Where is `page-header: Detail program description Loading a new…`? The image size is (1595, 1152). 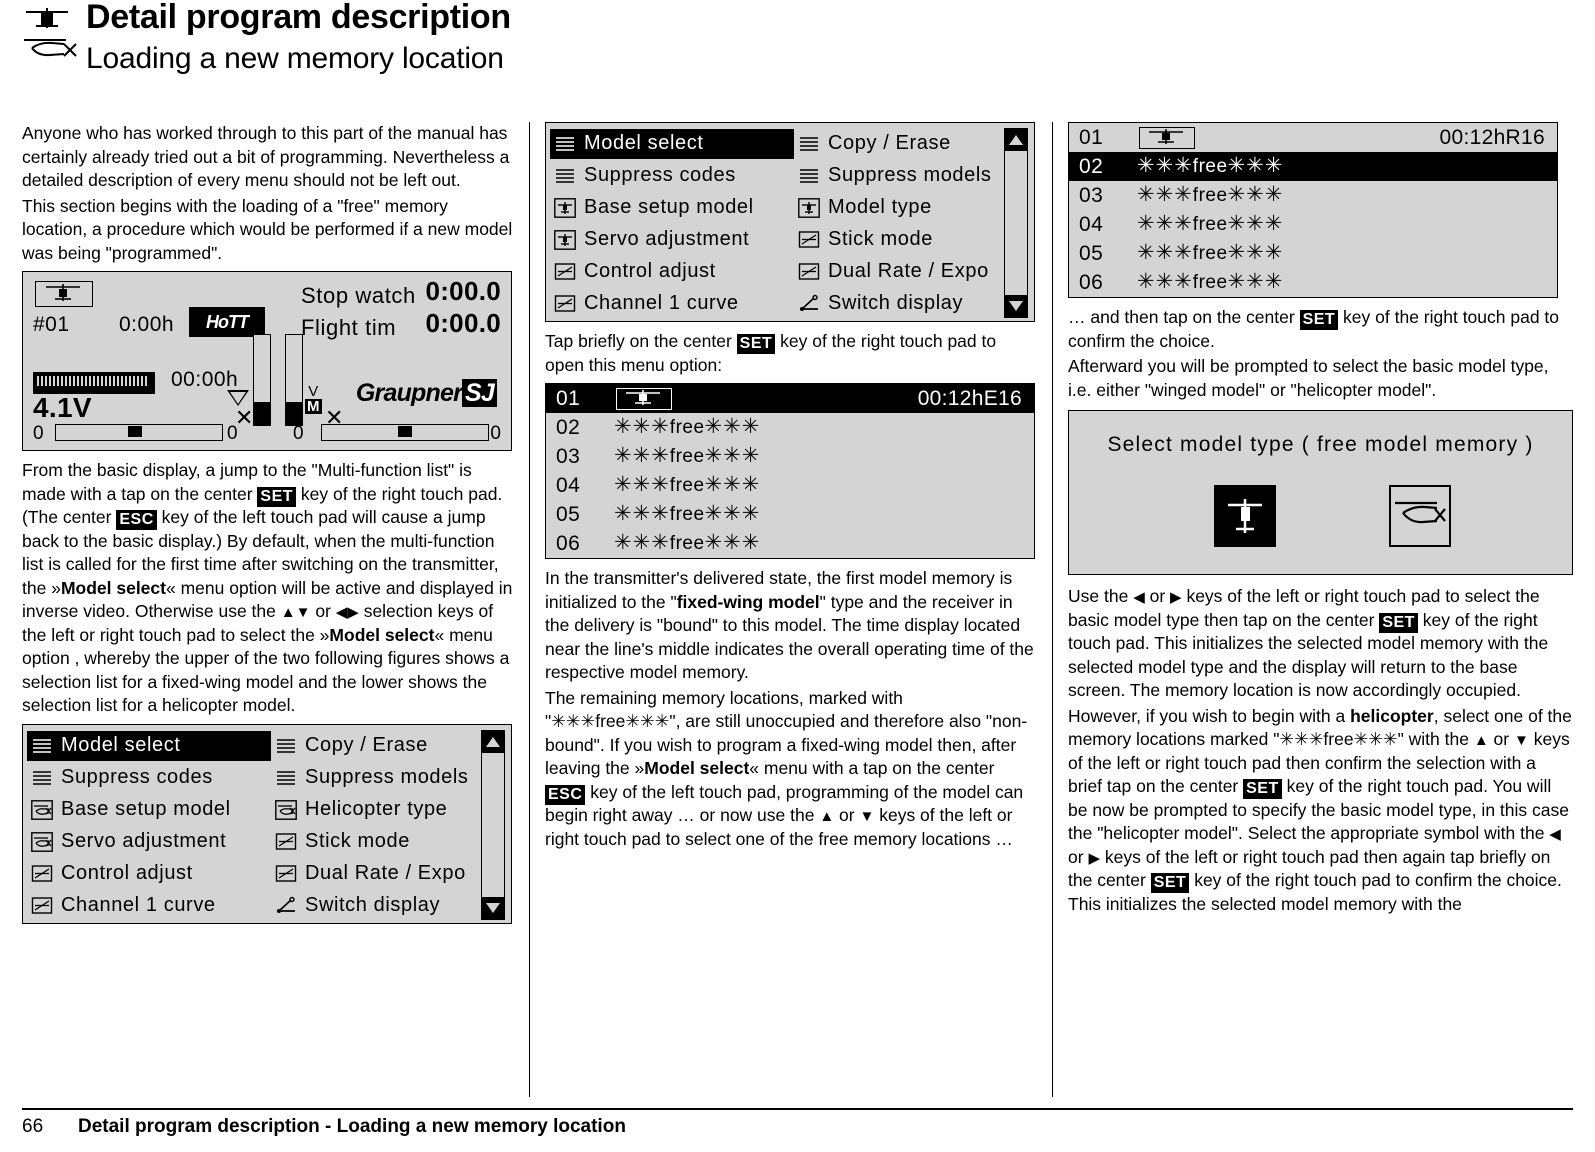
page-header: Detail program description Loading a new… is located at coordinates (797, 47).